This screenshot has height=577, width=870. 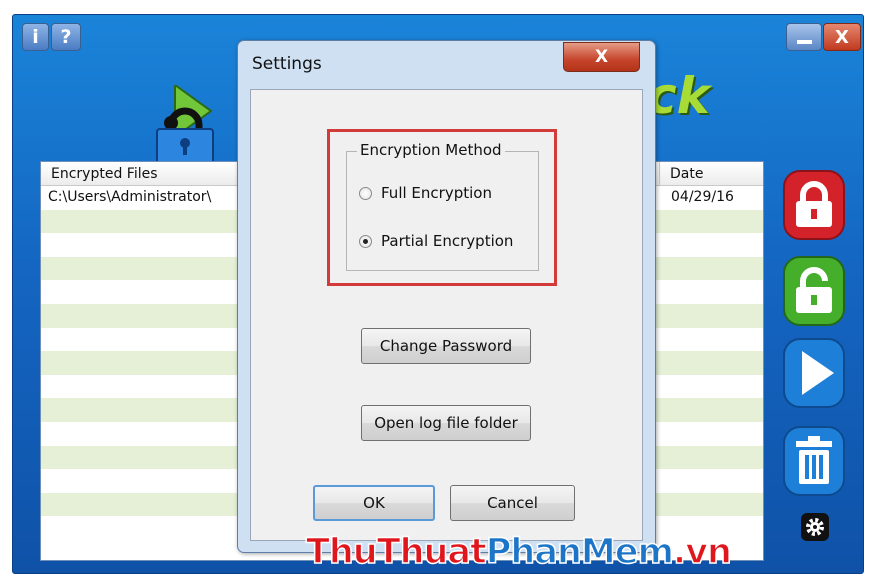 What do you see at coordinates (446, 423) in the screenshot?
I see `open-log-folder-button: Open log file folder` at bounding box center [446, 423].